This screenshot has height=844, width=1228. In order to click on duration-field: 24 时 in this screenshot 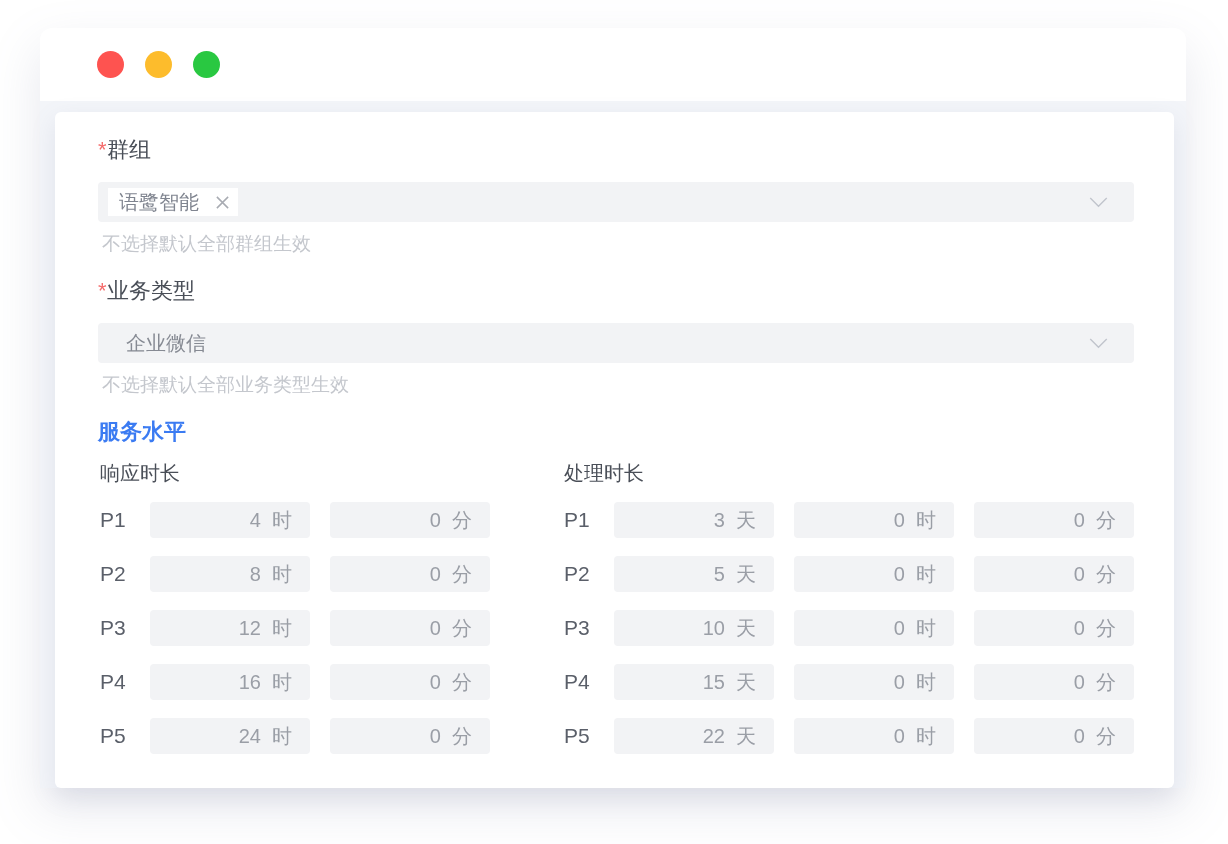, I will do `click(230, 736)`.